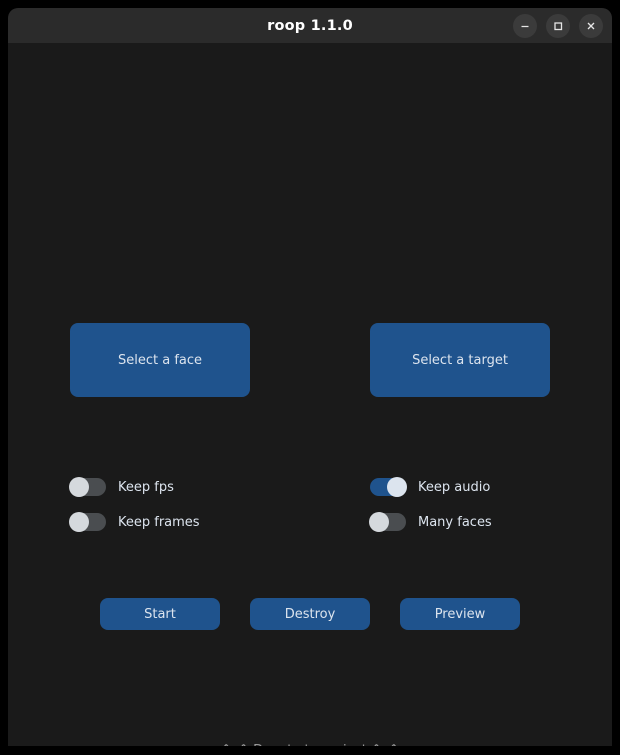 The height and width of the screenshot is (755, 620). Describe the element at coordinates (455, 522) in the screenshot. I see `switch-many-faces-label: Many faces` at that location.